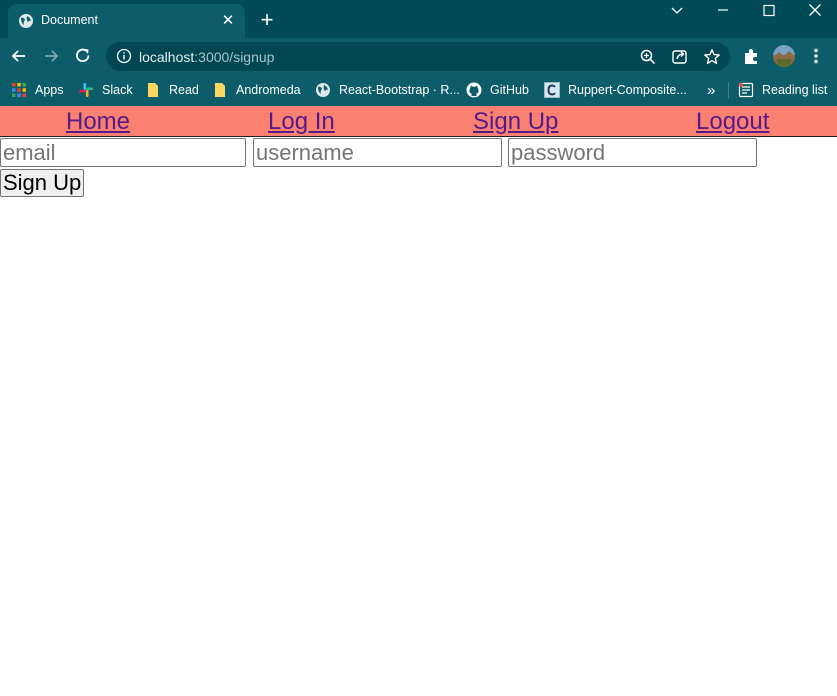 This screenshot has height=696, width=837. Describe the element at coordinates (49, 90) in the screenshot. I see `bookmark-label: Apps` at that location.